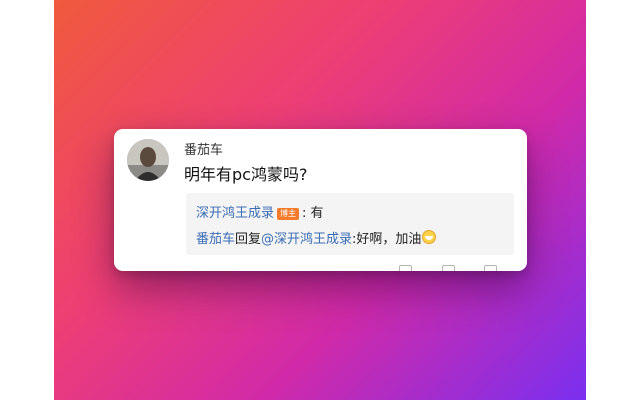  Describe the element at coordinates (306, 239) in the screenshot. I see `reply-mention: @深开鸿王成录` at that location.